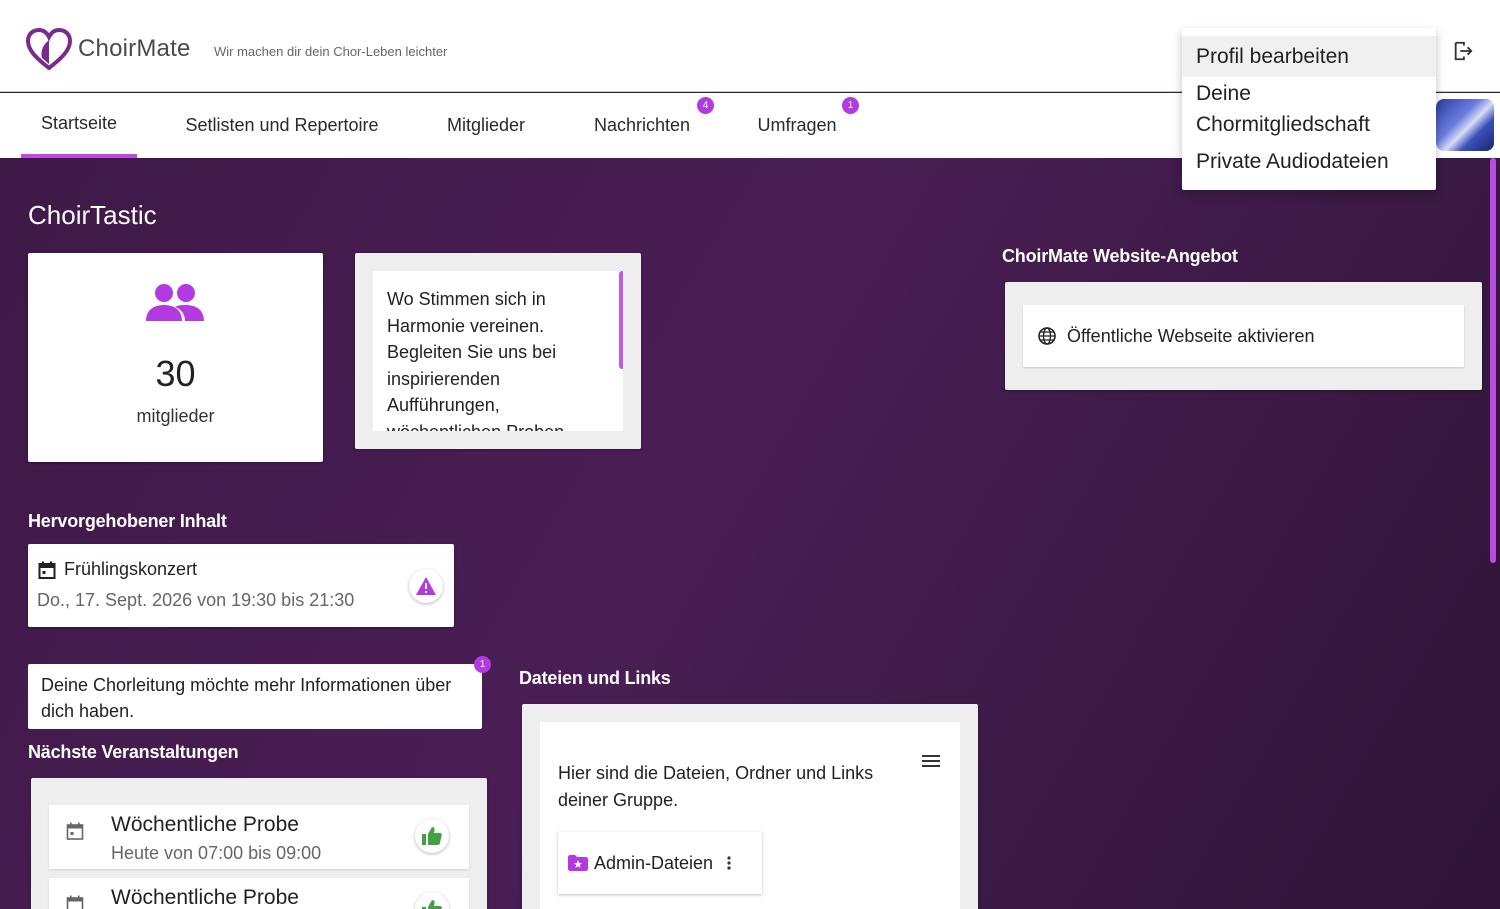 The image size is (1500, 909). What do you see at coordinates (1493, 360) in the screenshot?
I see `page-scrollbar` at bounding box center [1493, 360].